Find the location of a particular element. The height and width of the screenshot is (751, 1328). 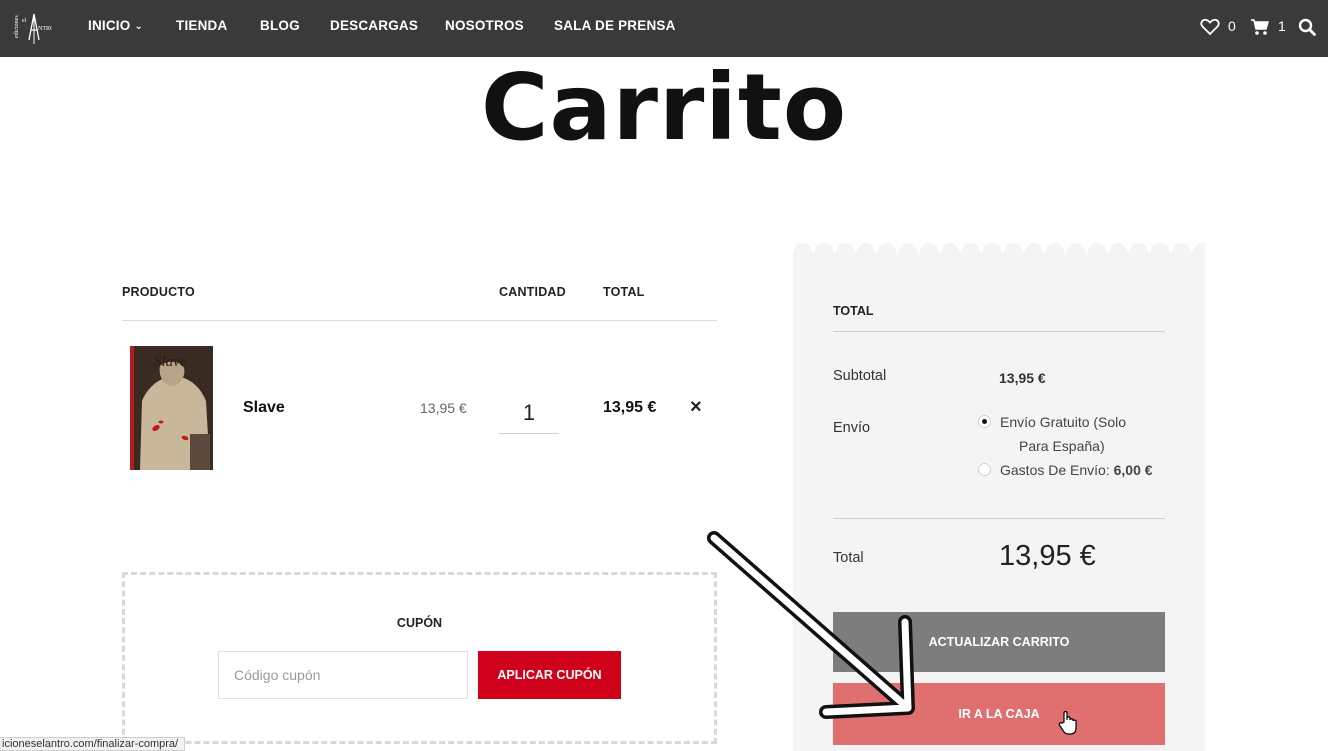

svg-text: ediciones is located at coordinates (17, 26).